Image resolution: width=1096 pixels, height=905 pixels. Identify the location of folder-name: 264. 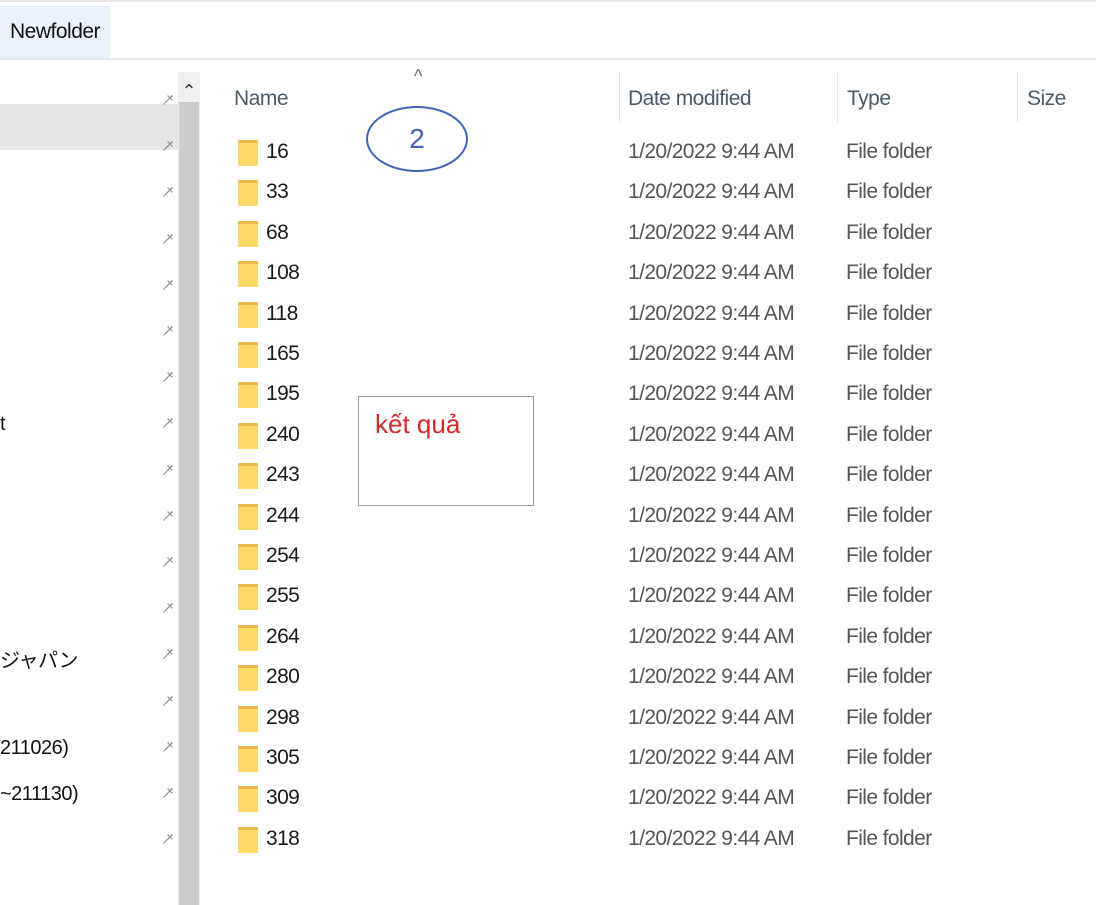
(283, 636).